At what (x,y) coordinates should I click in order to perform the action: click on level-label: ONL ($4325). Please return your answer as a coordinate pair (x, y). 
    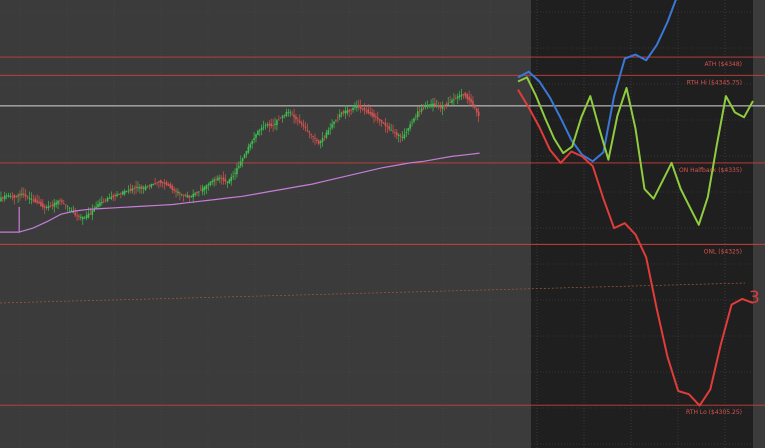
    Looking at the image, I should click on (723, 251).